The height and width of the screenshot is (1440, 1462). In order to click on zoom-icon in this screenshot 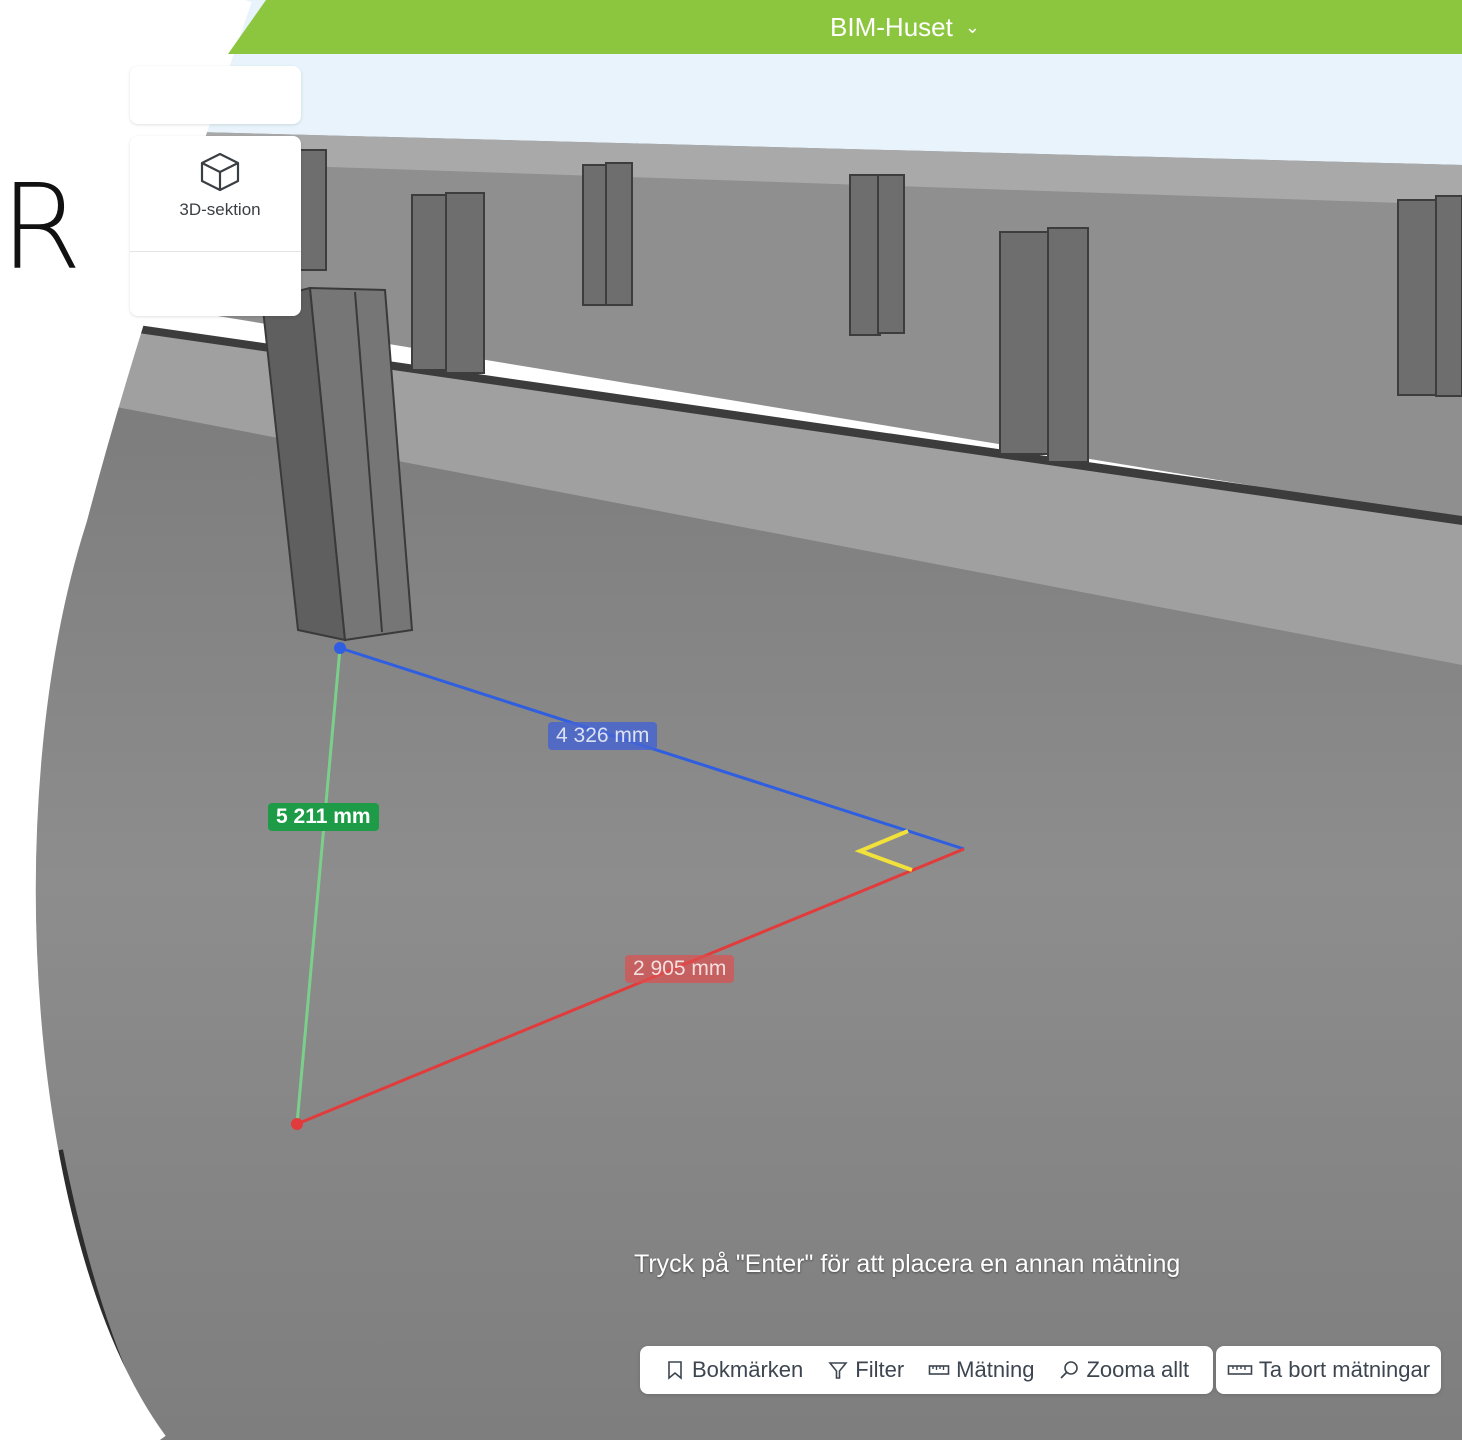, I will do `click(1069, 1370)`.